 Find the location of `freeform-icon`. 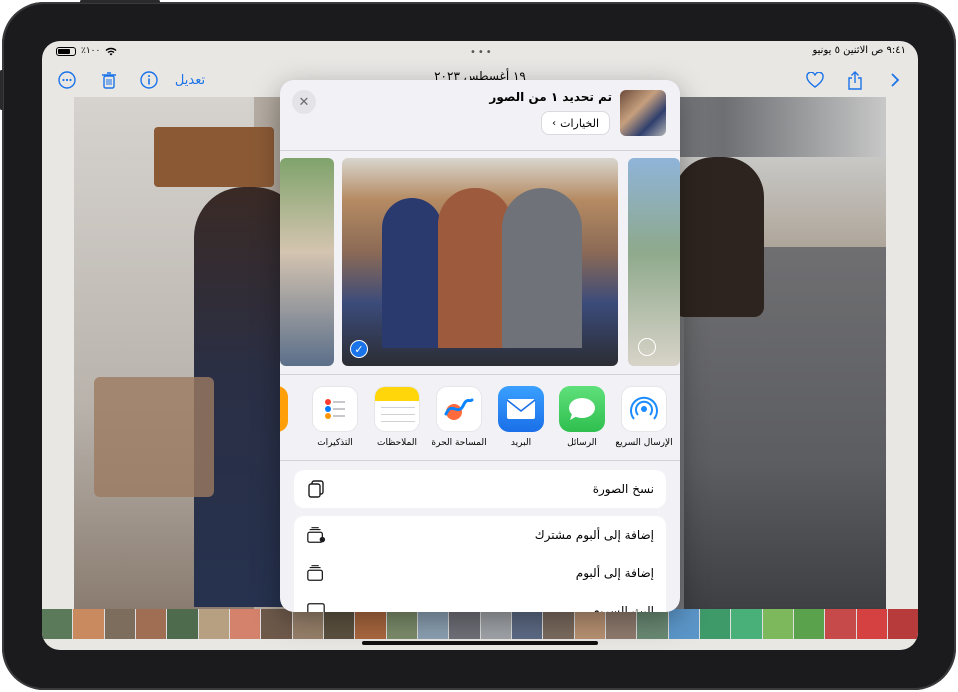

freeform-icon is located at coordinates (459, 409).